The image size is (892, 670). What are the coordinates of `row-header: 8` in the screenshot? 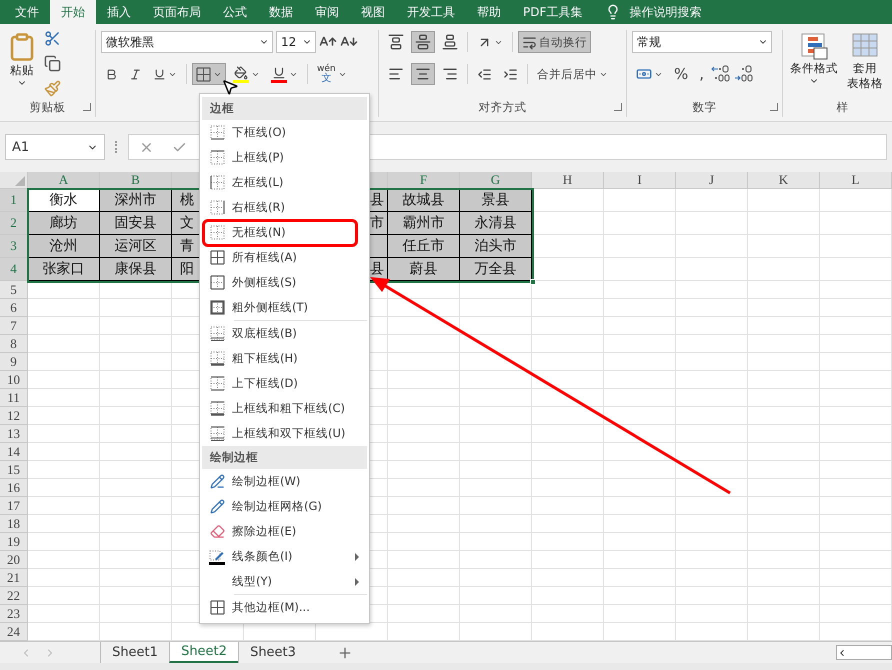 It's located at (14, 344).